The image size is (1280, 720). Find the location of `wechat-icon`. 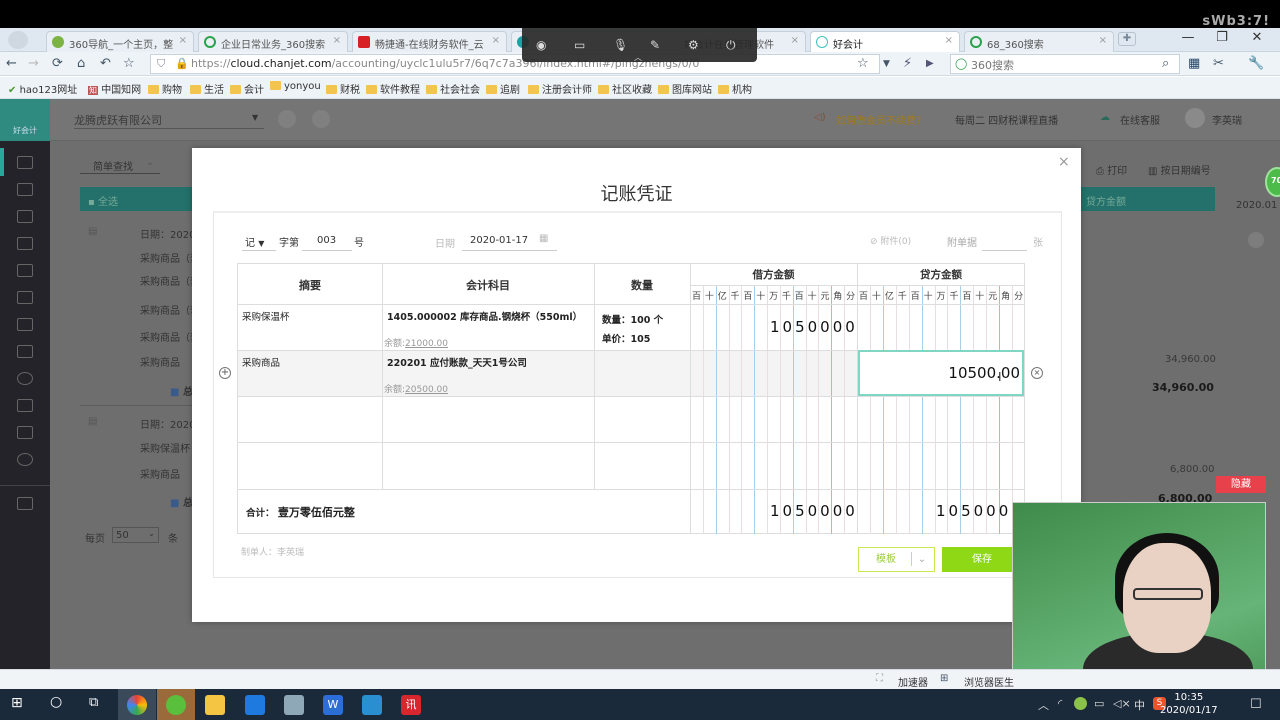

wechat-icon is located at coordinates (176, 705).